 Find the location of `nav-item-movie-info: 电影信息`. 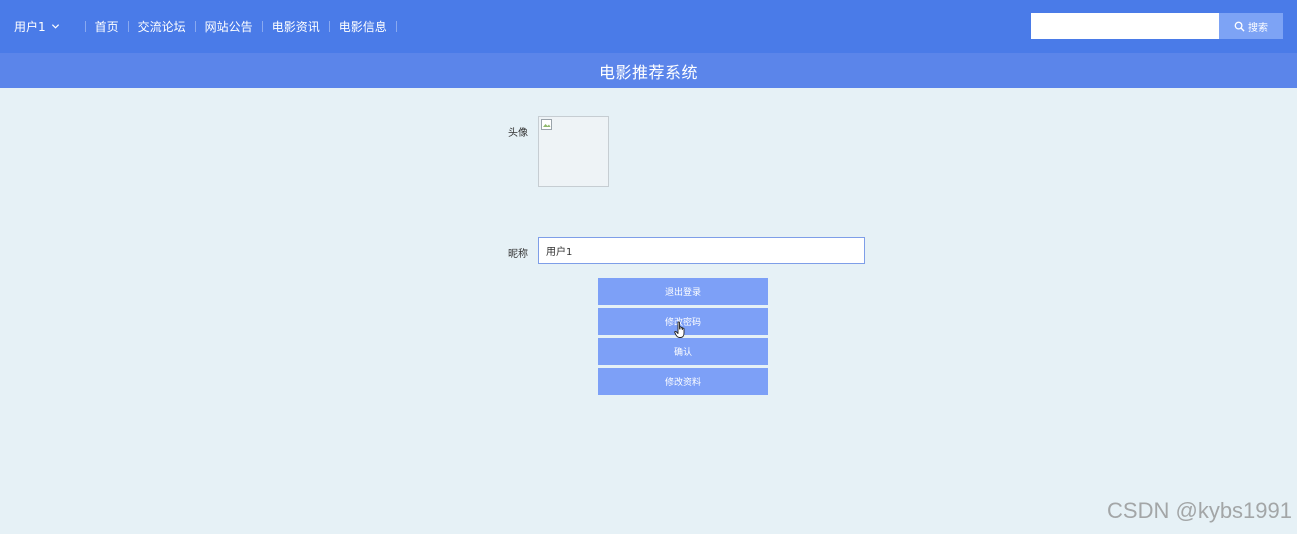

nav-item-movie-info: 电影信息 is located at coordinates (363, 26).